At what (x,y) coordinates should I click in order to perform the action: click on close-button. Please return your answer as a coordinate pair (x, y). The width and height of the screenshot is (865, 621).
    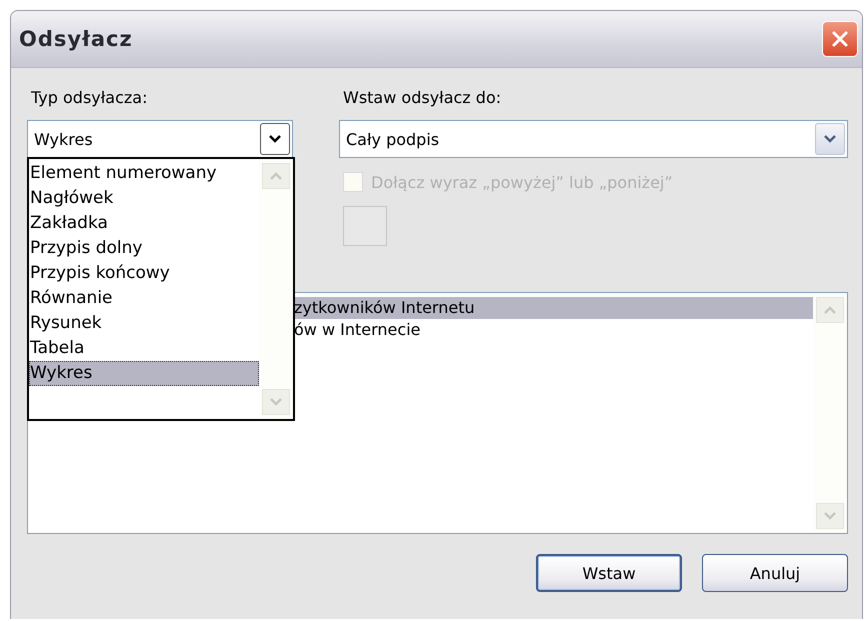
    Looking at the image, I should click on (840, 39).